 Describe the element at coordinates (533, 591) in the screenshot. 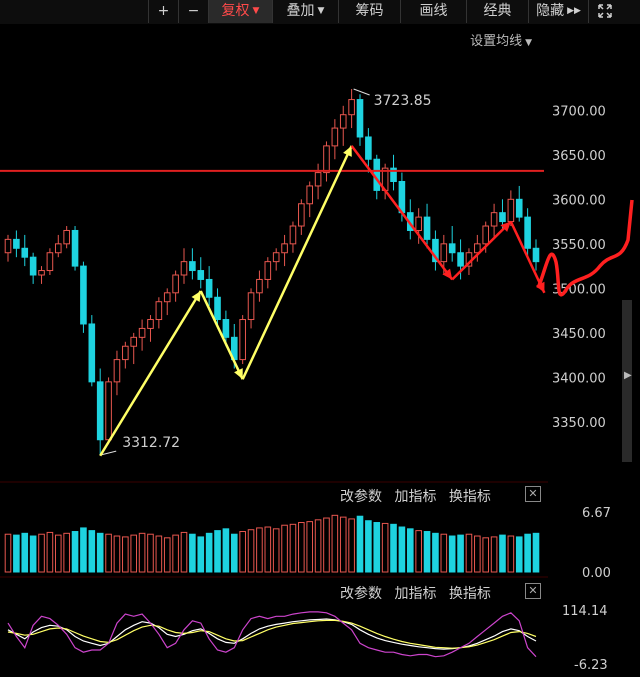

I see `close-oscillator-panel-button: ✕` at that location.